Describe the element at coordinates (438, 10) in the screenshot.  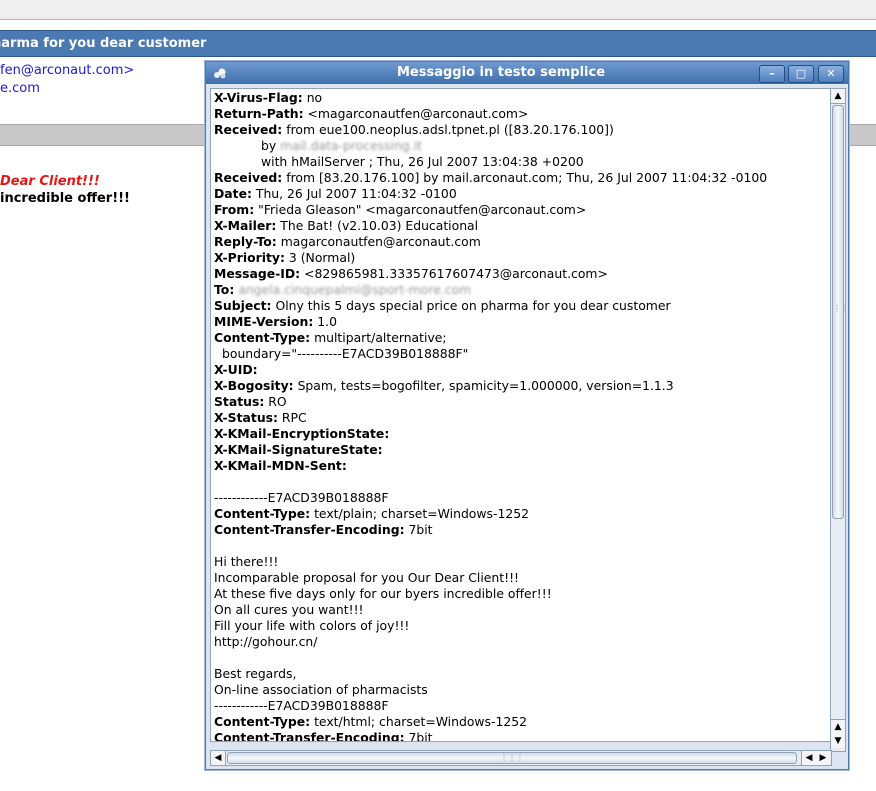
I see `background-toolbar` at that location.